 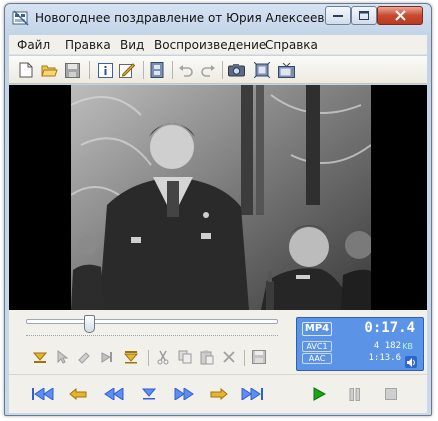 I want to click on maximize-button, so click(x=364, y=15).